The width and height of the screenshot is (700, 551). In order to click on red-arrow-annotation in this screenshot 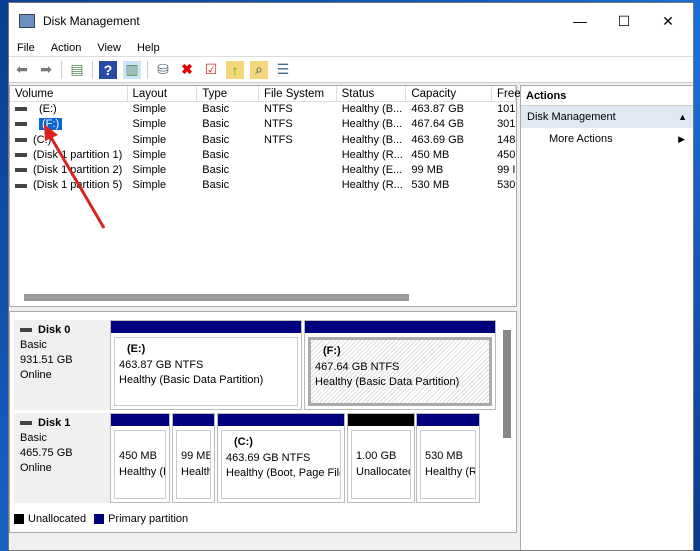, I will do `click(75, 176)`.